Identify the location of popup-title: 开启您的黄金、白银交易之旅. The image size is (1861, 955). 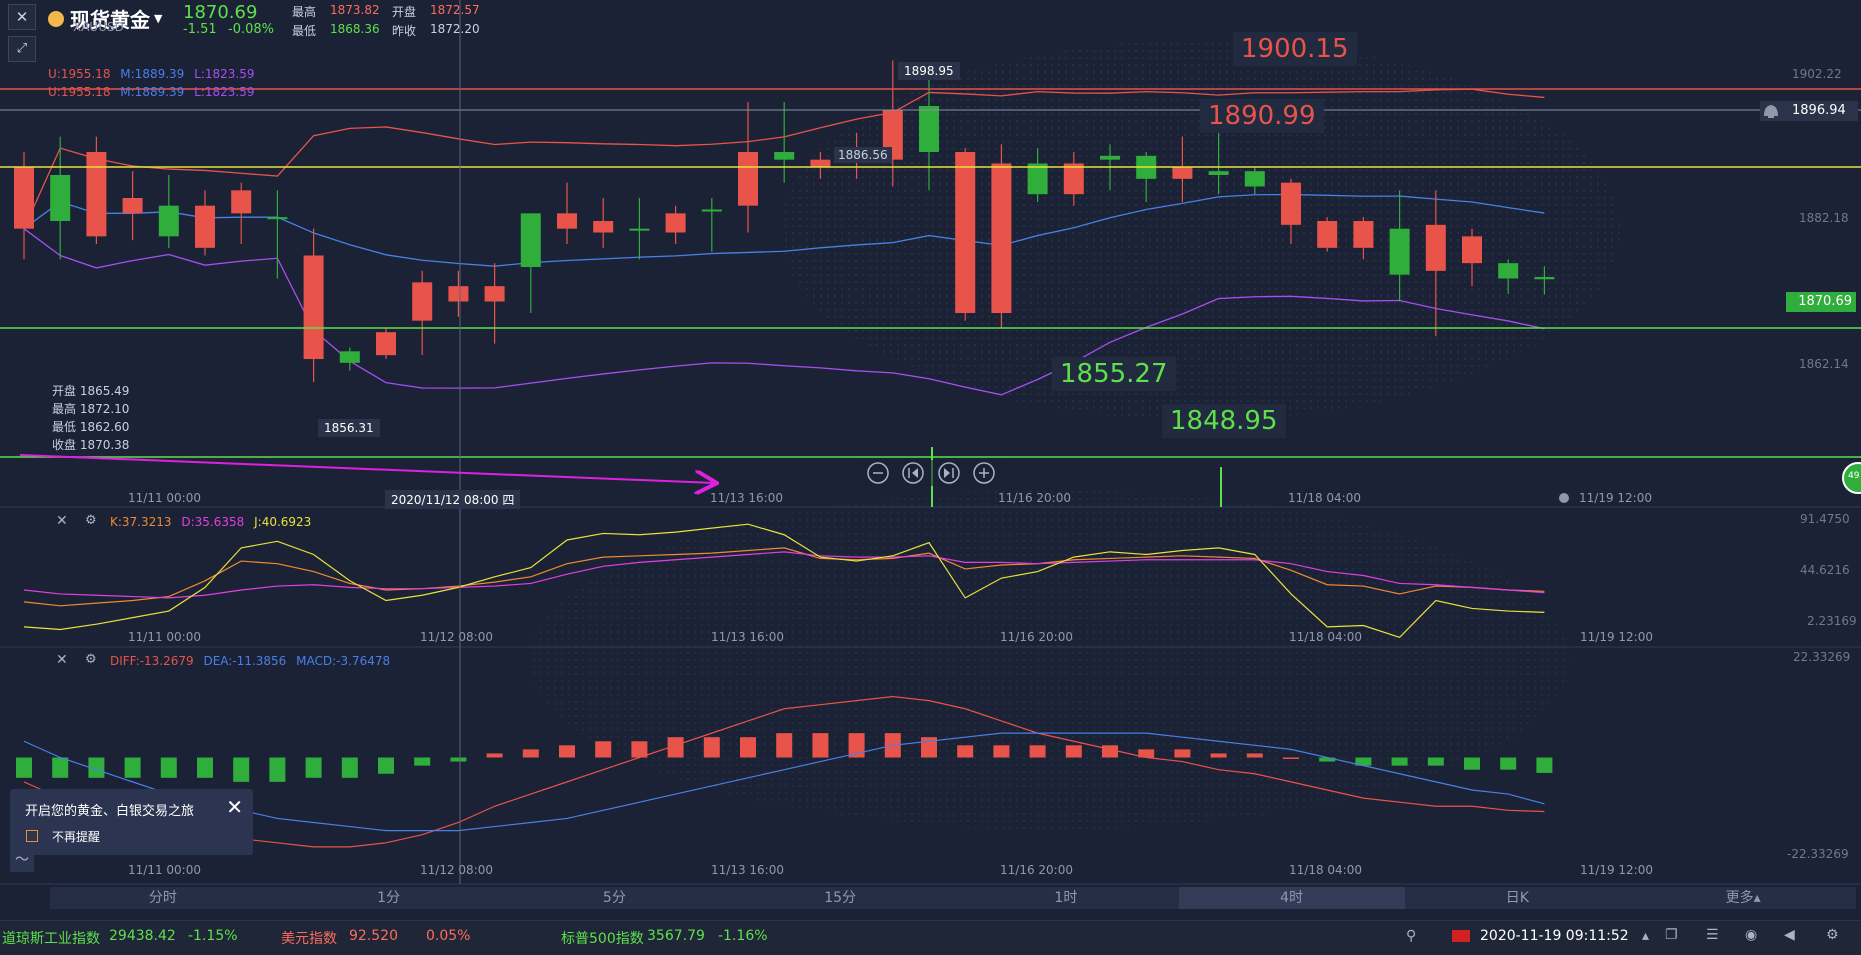
(110, 811).